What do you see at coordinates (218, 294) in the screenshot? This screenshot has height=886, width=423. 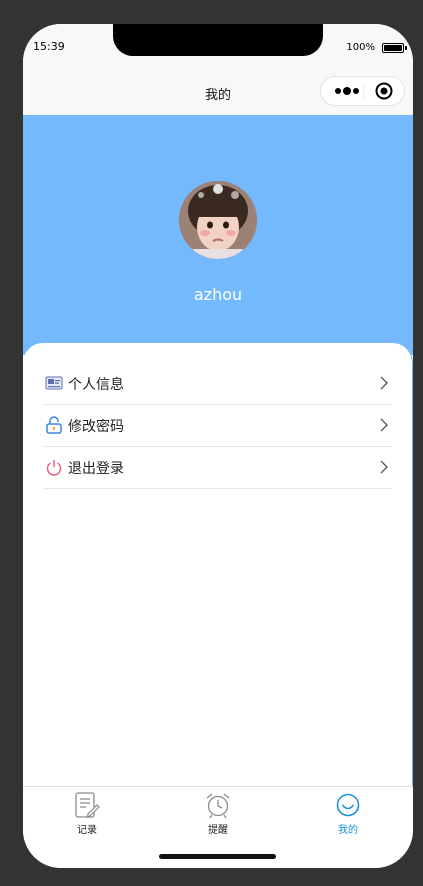 I see `username: azhou` at bounding box center [218, 294].